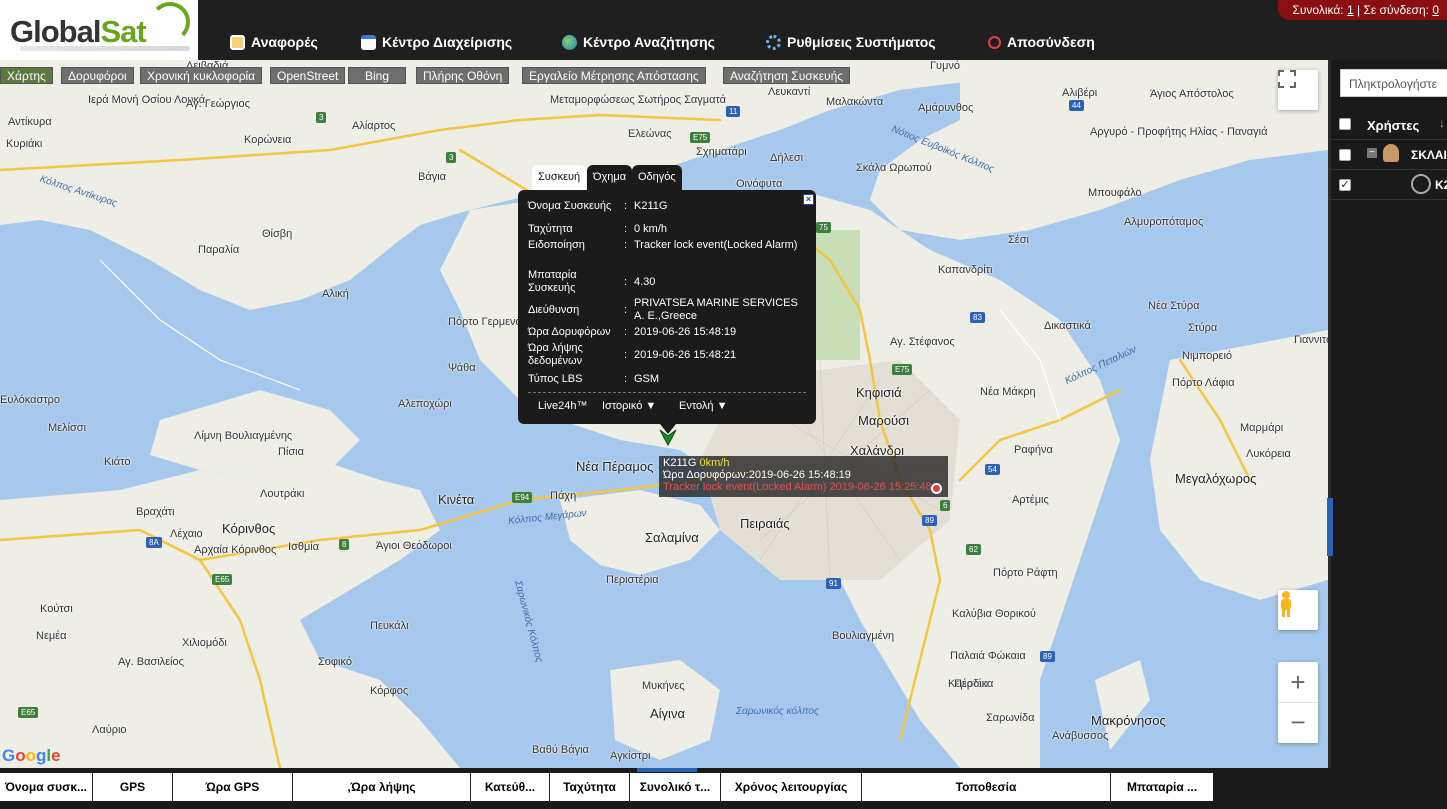 This screenshot has height=809, width=1447. I want to click on col-gps-time: Ώρα GPS, so click(233, 787).